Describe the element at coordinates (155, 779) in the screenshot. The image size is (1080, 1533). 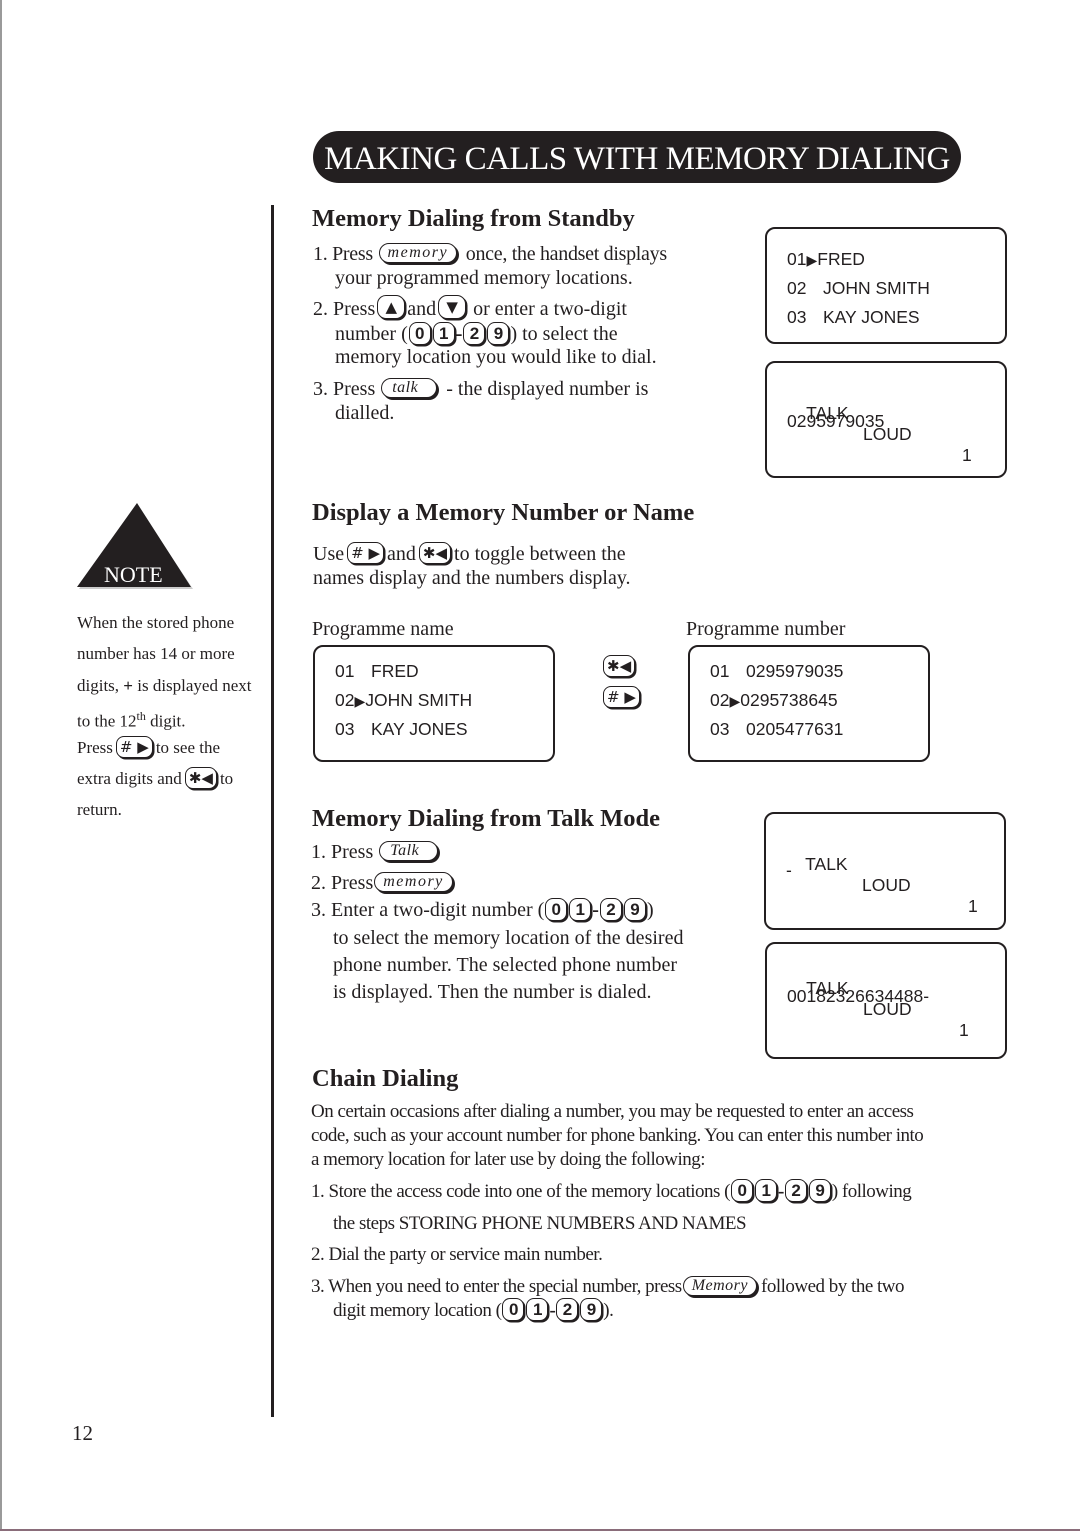
I see `note-line: extra digits and ✱◀ to` at that location.